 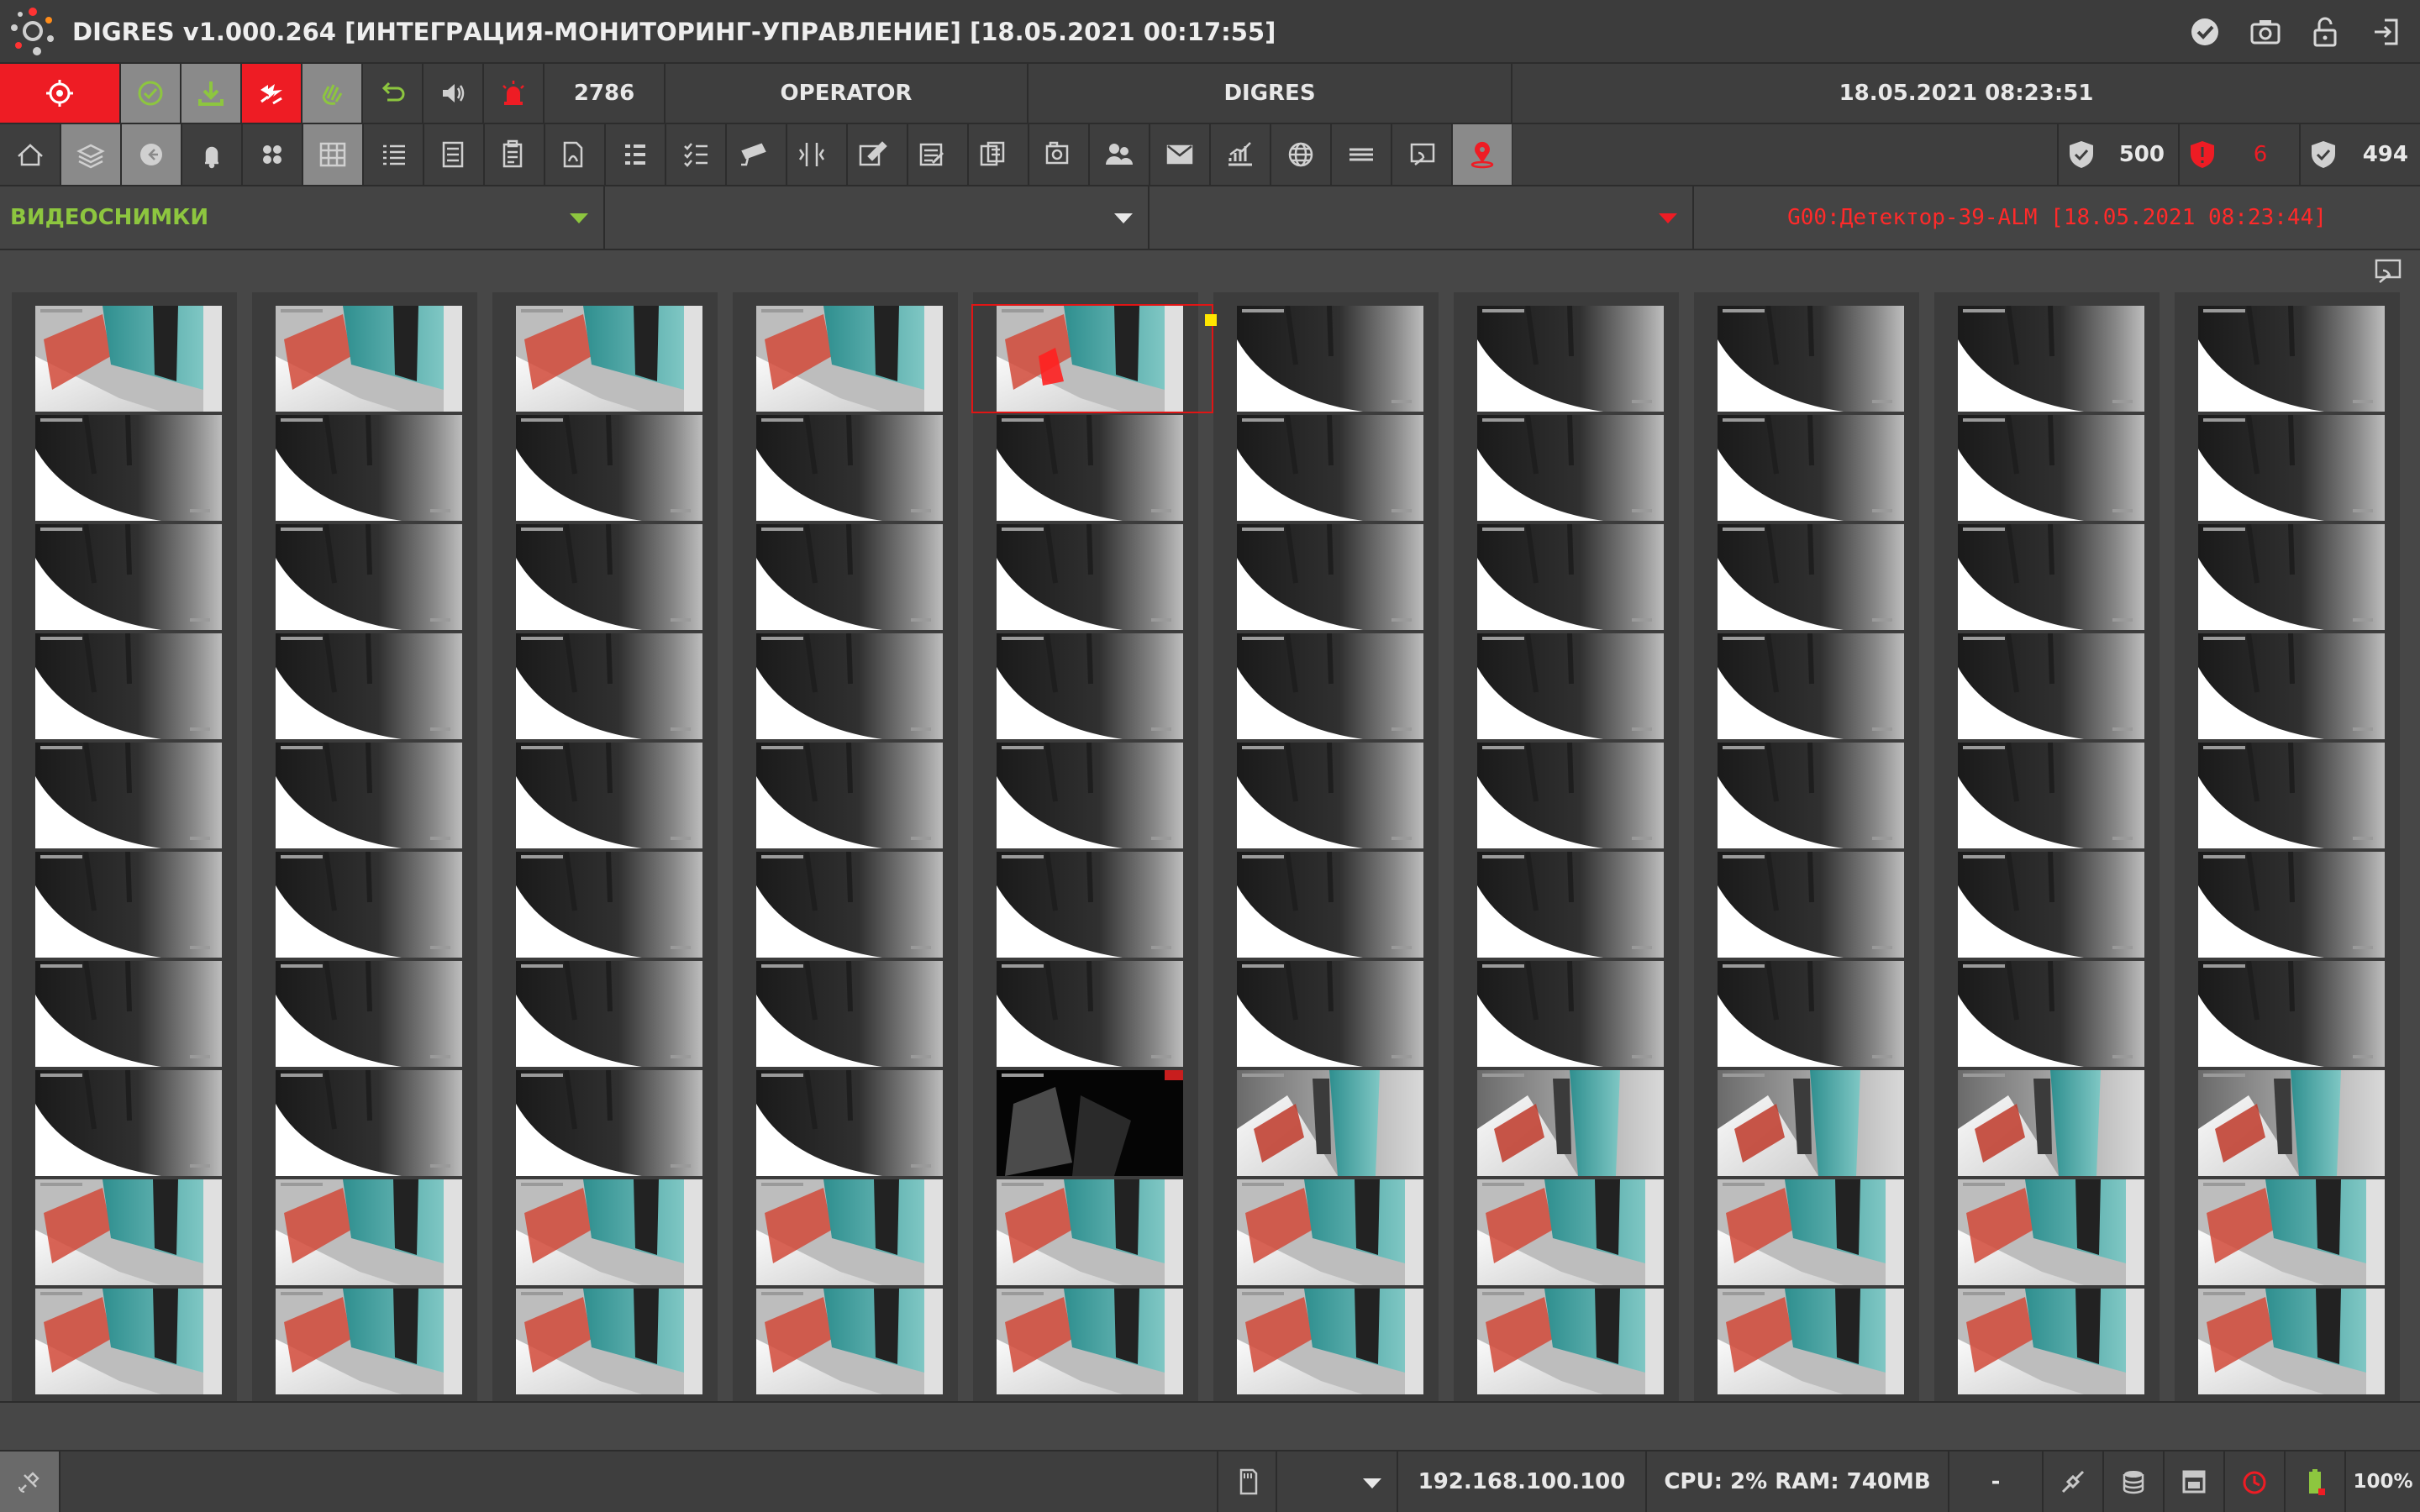 What do you see at coordinates (1119, 154) in the screenshot?
I see `users-icon` at bounding box center [1119, 154].